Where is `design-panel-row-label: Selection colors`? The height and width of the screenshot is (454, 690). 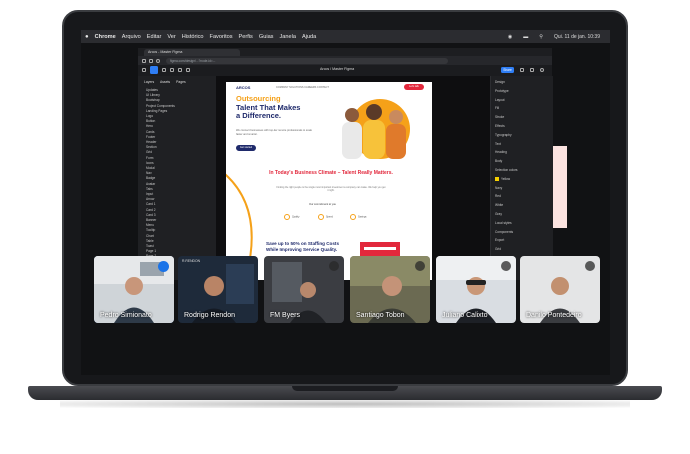
design-panel-row-label: Selection colors is located at coordinates (506, 170).